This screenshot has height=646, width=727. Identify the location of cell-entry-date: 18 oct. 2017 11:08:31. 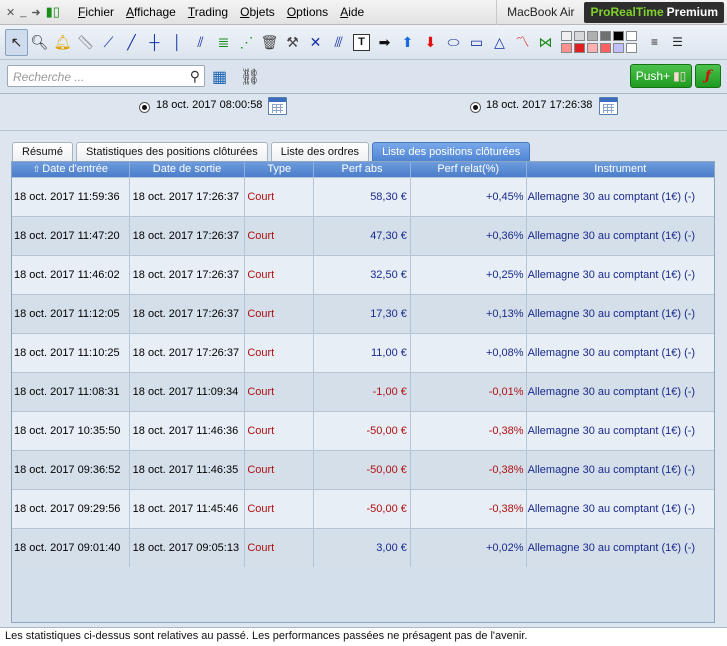
(71, 392).